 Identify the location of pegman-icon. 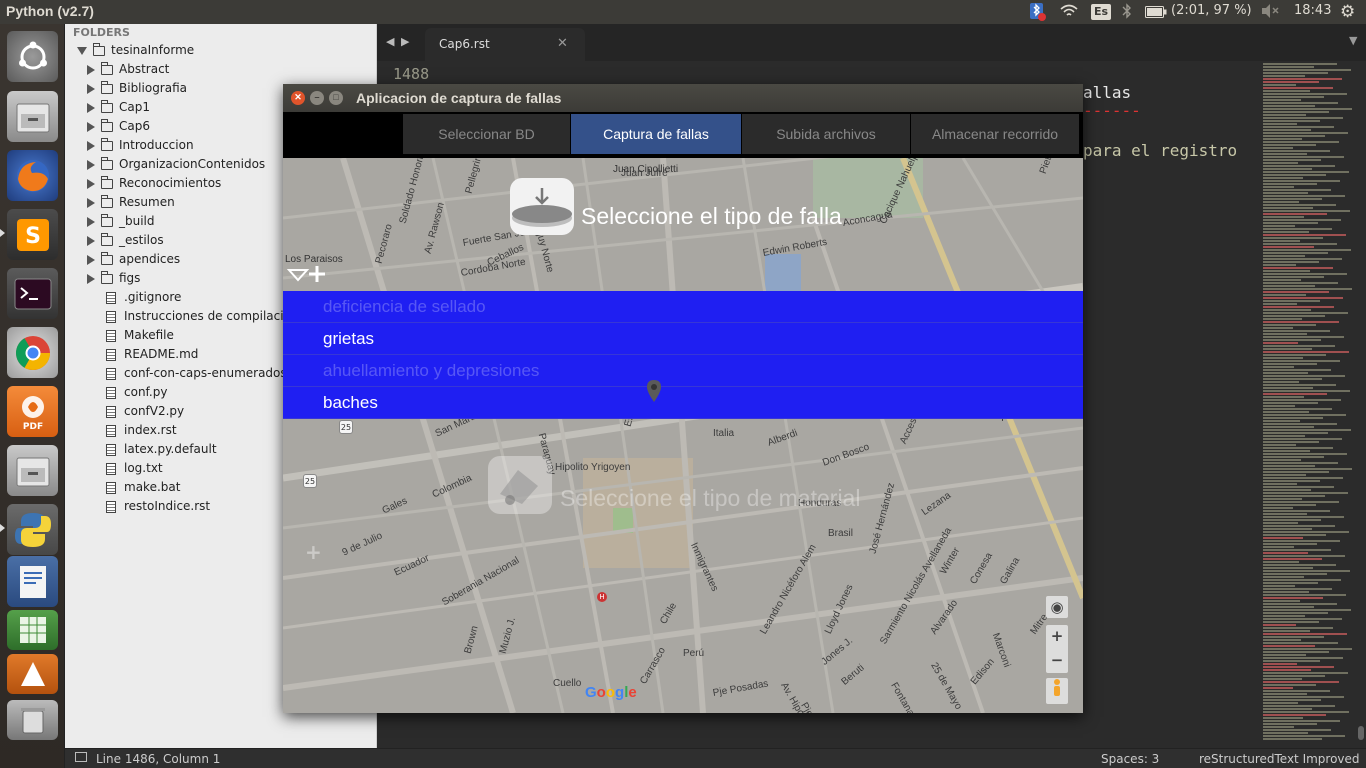
(1057, 691).